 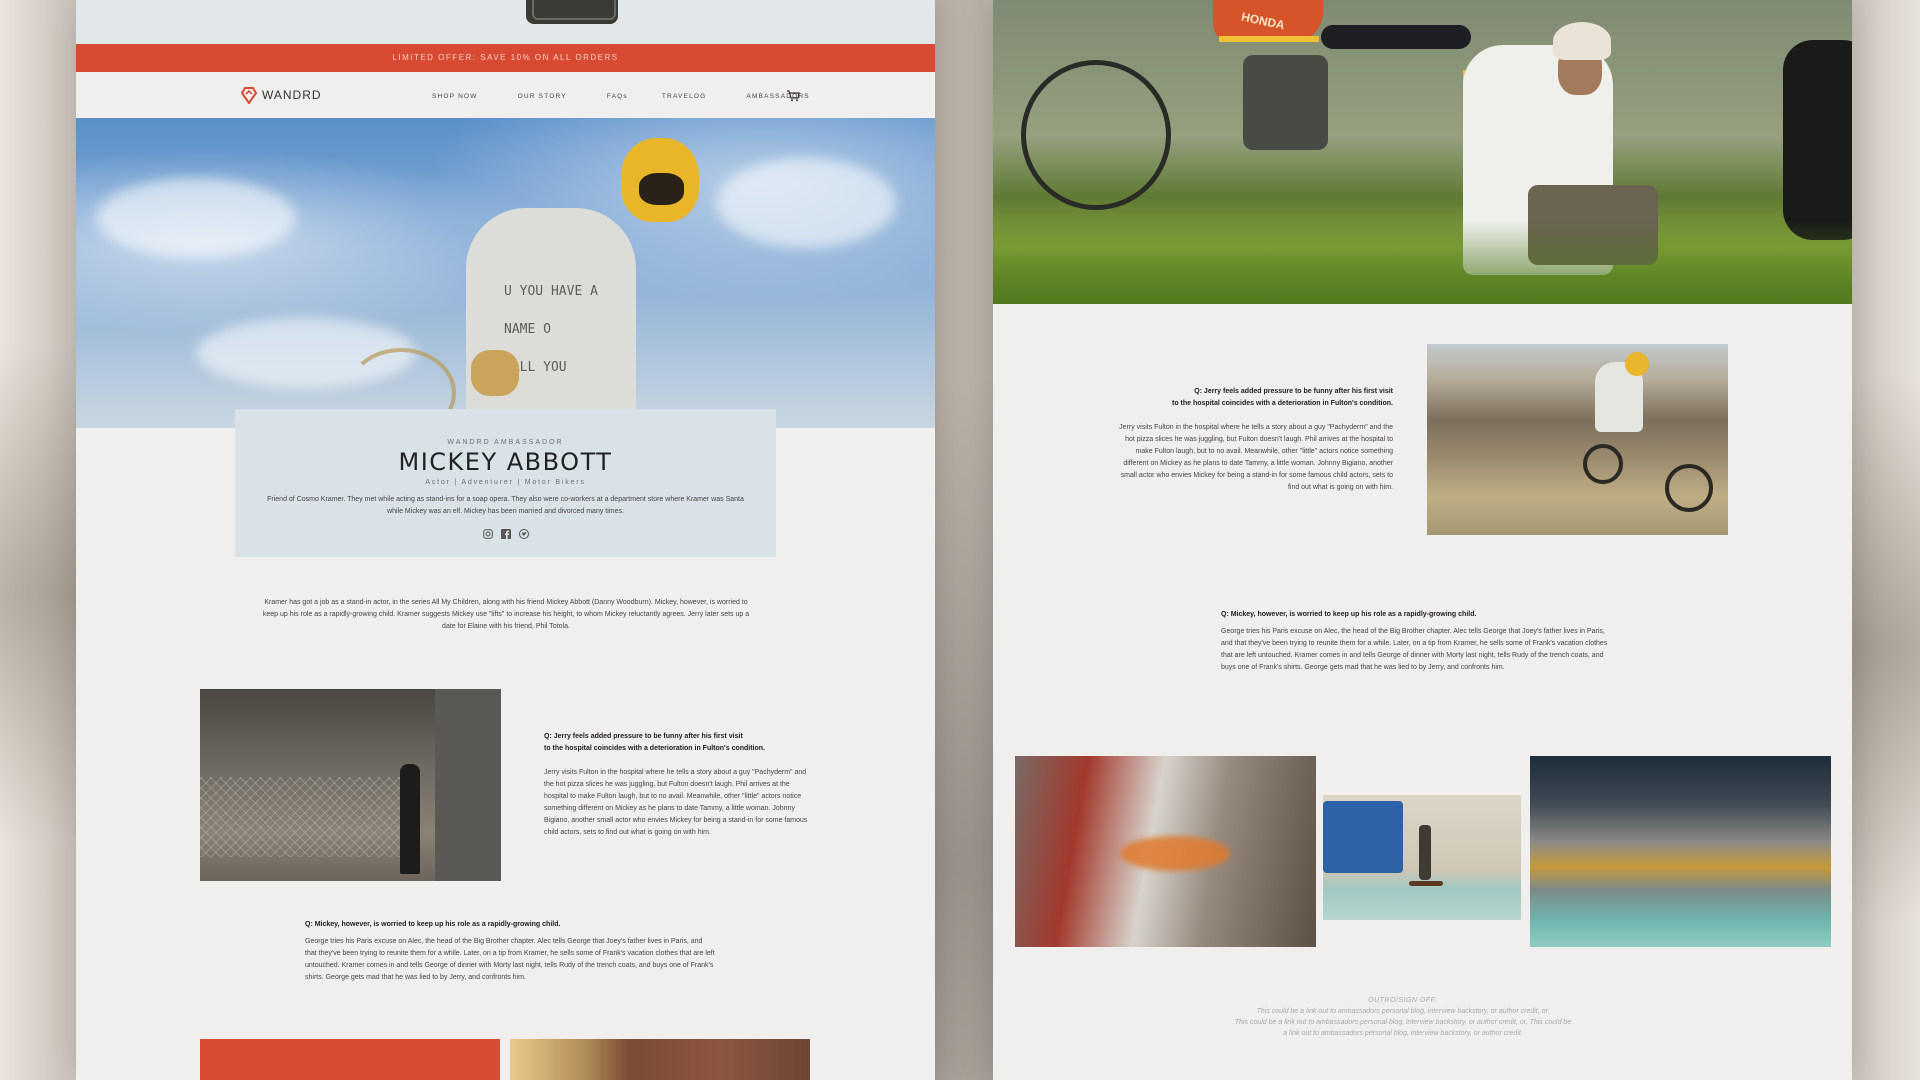 What do you see at coordinates (1403, 1000) in the screenshot?
I see `outro-title: OUTRO/SIGN OFF:` at bounding box center [1403, 1000].